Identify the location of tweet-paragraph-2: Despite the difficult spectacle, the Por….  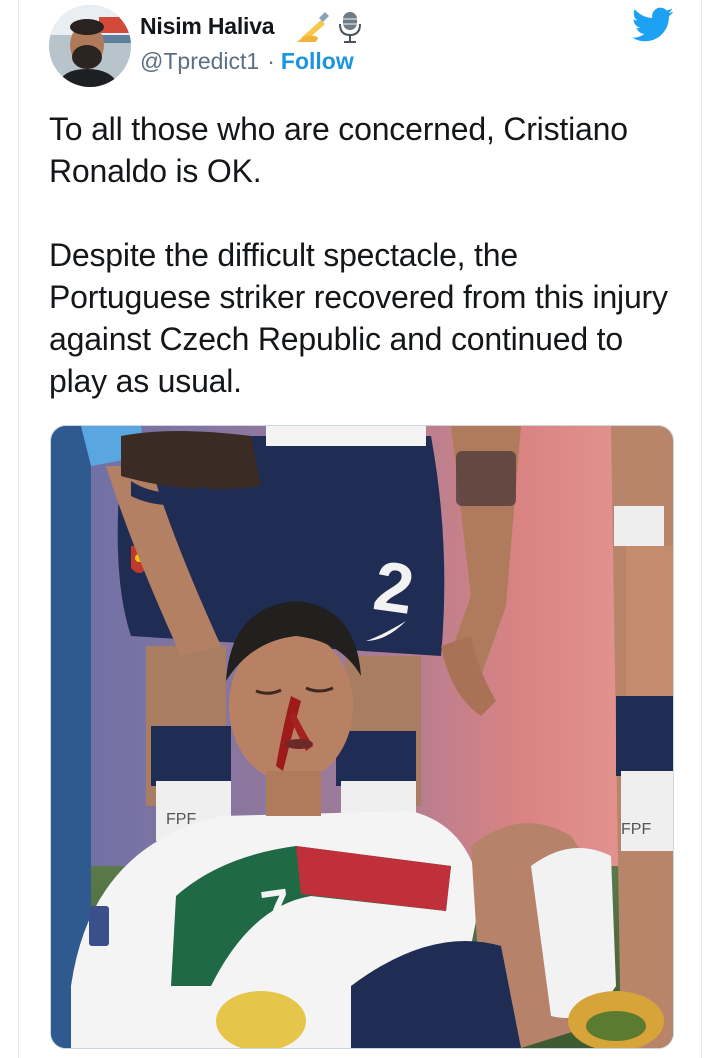
(358, 318).